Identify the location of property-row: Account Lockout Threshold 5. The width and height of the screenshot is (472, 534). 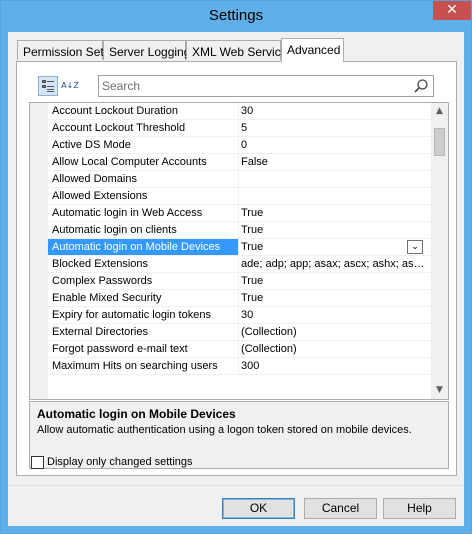
(239, 128).